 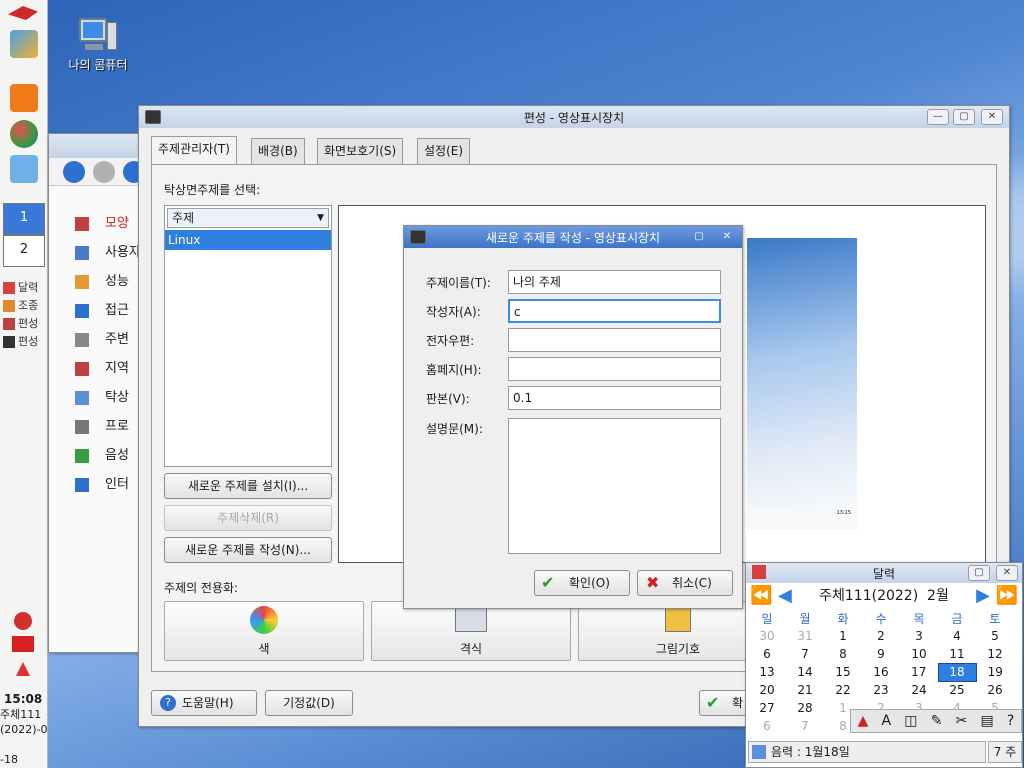 What do you see at coordinates (614, 311) in the screenshot?
I see `field-input: c` at bounding box center [614, 311].